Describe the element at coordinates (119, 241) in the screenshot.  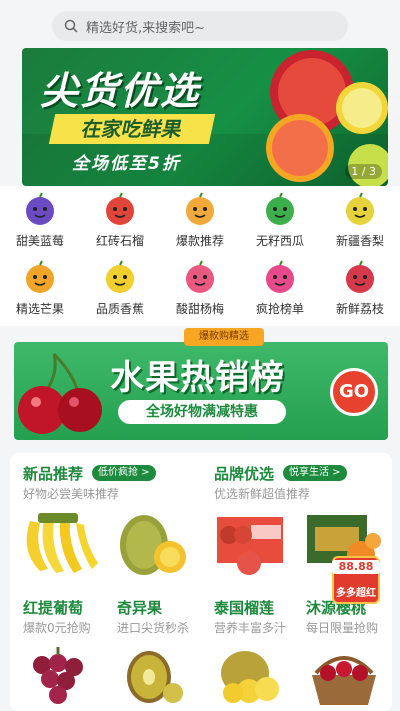
I see `category-label: 红砖石榴` at that location.